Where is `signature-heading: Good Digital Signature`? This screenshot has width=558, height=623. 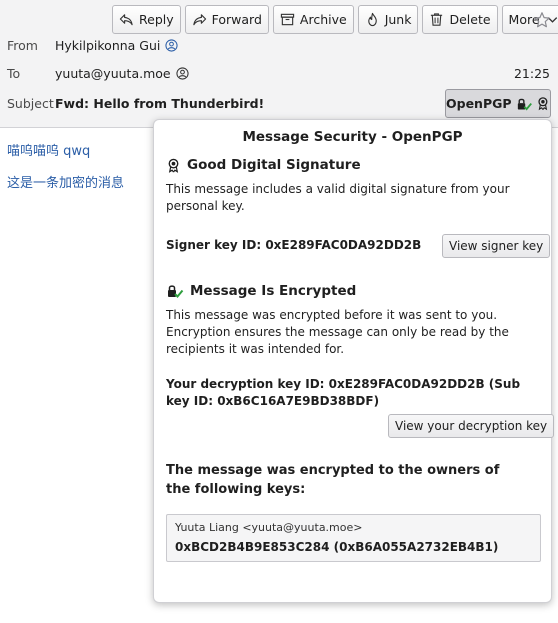 signature-heading: Good Digital Signature is located at coordinates (263, 165).